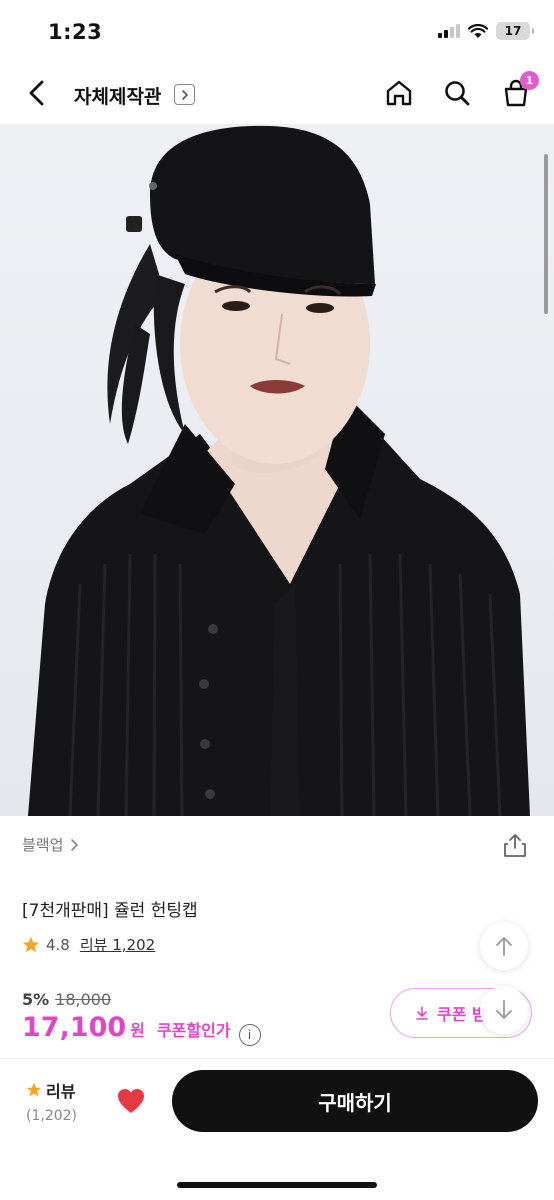 The width and height of the screenshot is (554, 1200). I want to click on status-time: 1:23, so click(75, 32).